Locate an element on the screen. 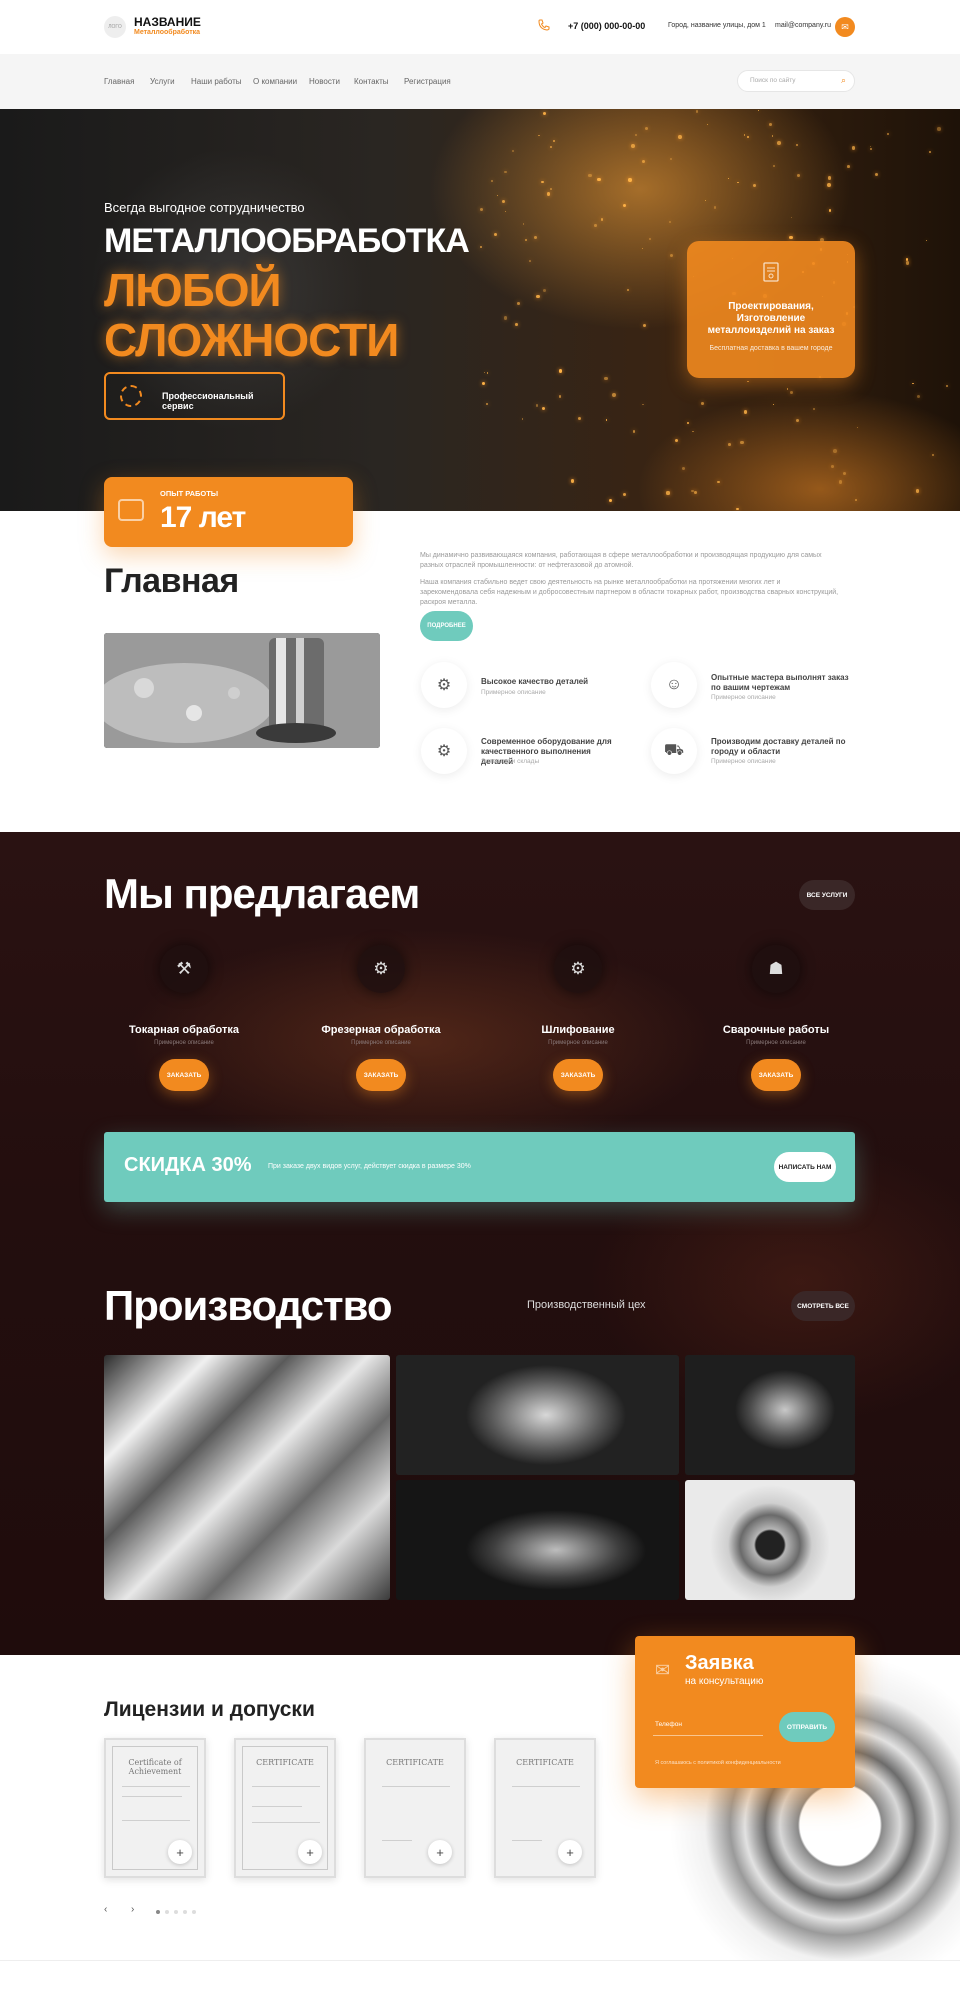 The width and height of the screenshot is (960, 2000). feature-sub-1: Примерное описание is located at coordinates (513, 692).